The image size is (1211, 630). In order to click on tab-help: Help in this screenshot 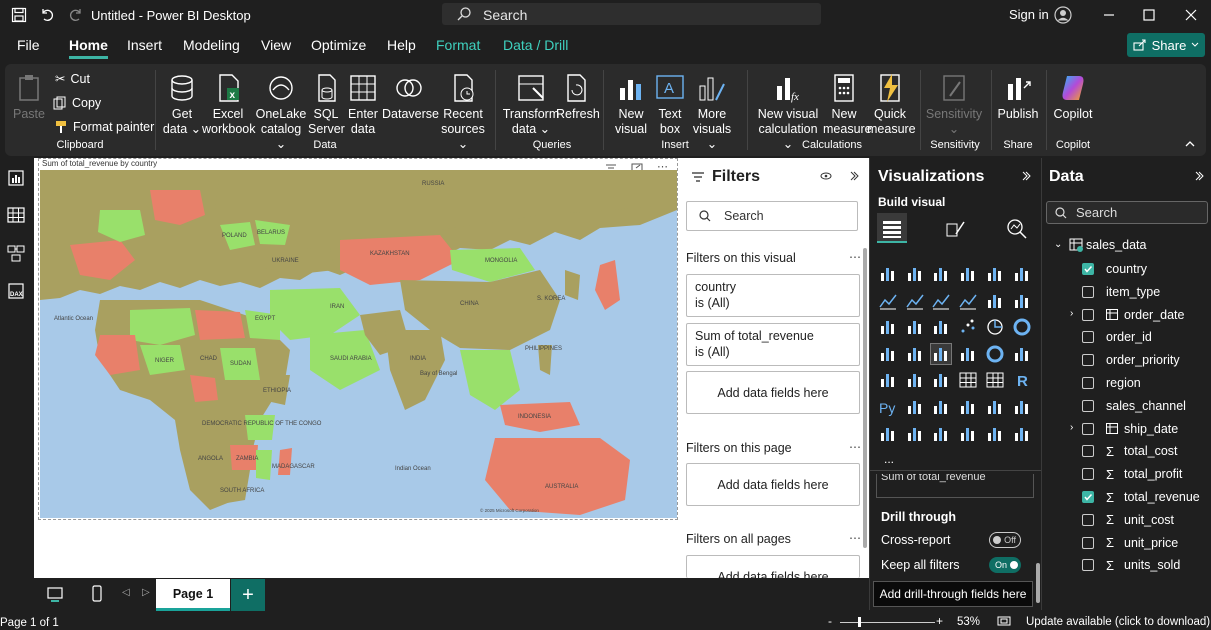, I will do `click(401, 45)`.